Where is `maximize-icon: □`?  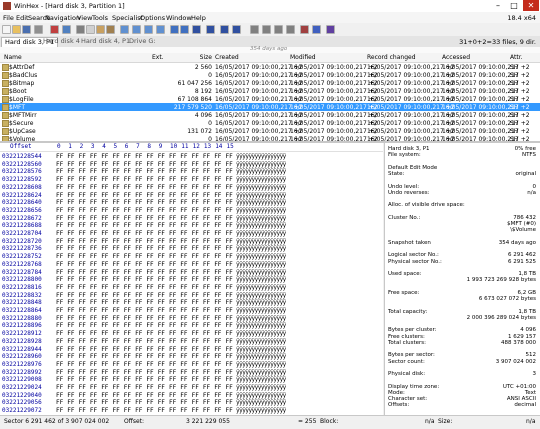 maximize-icon: □ is located at coordinates (514, 5).